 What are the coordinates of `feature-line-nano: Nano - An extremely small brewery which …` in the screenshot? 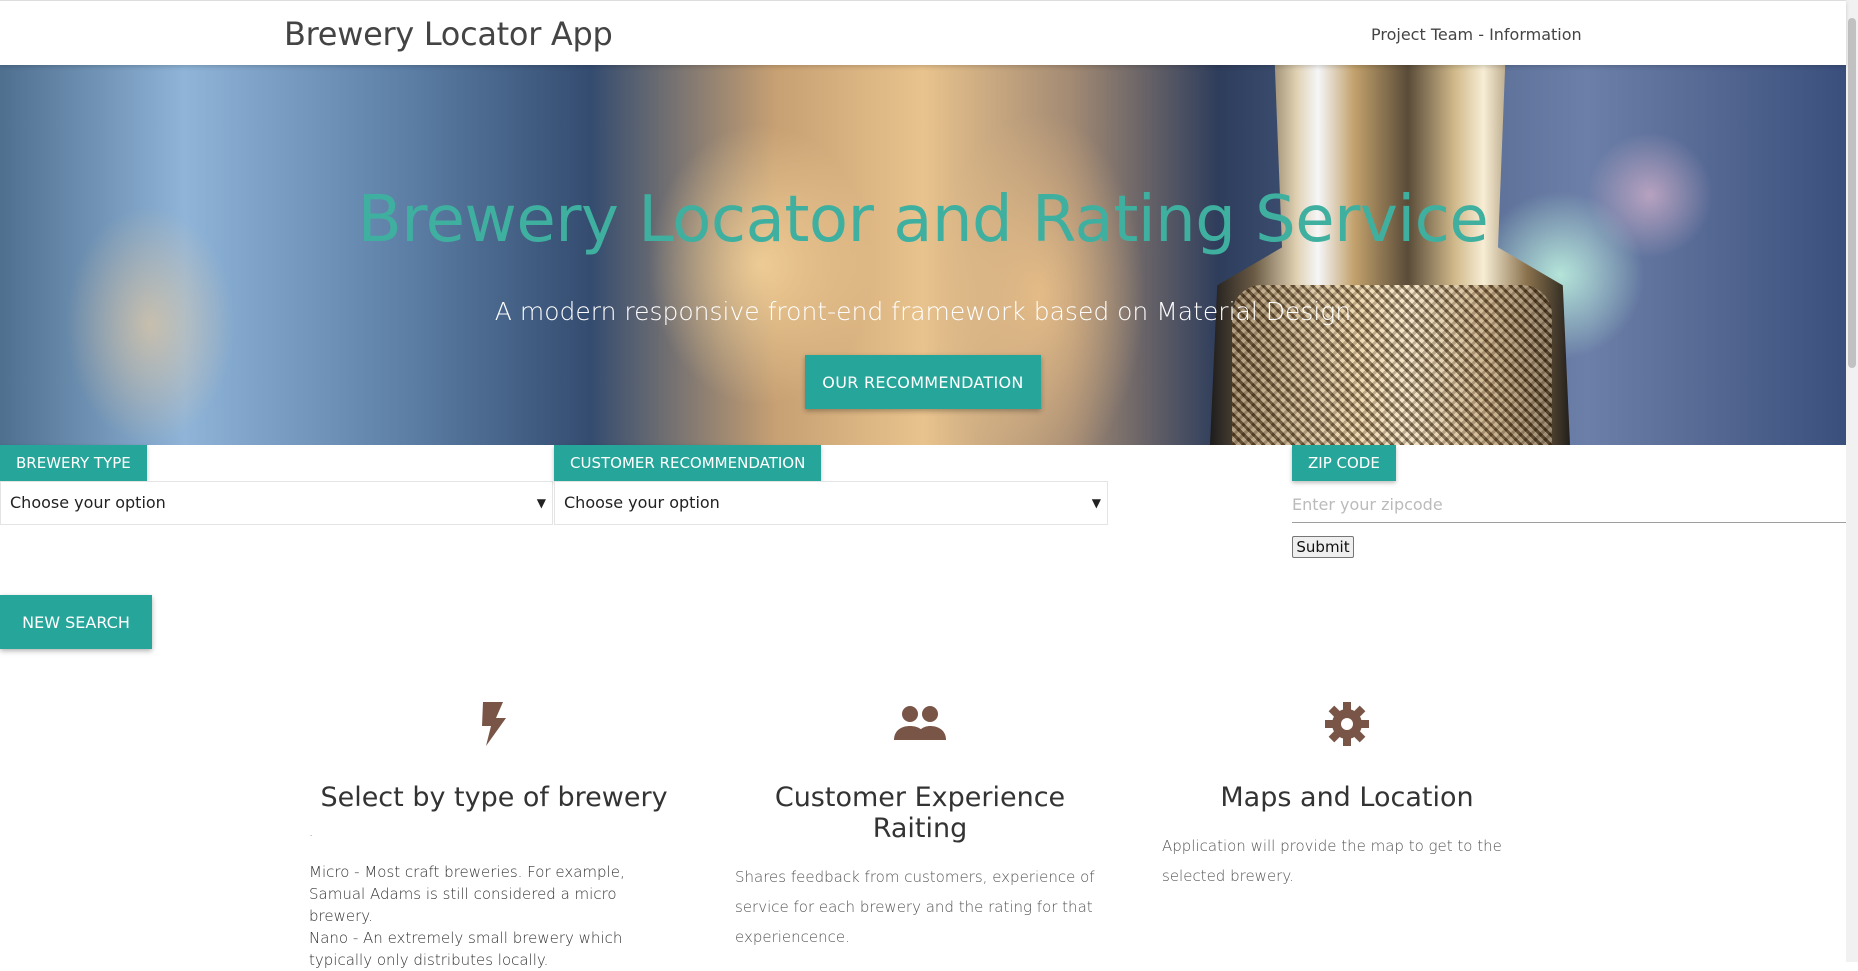 It's located at (466, 949).